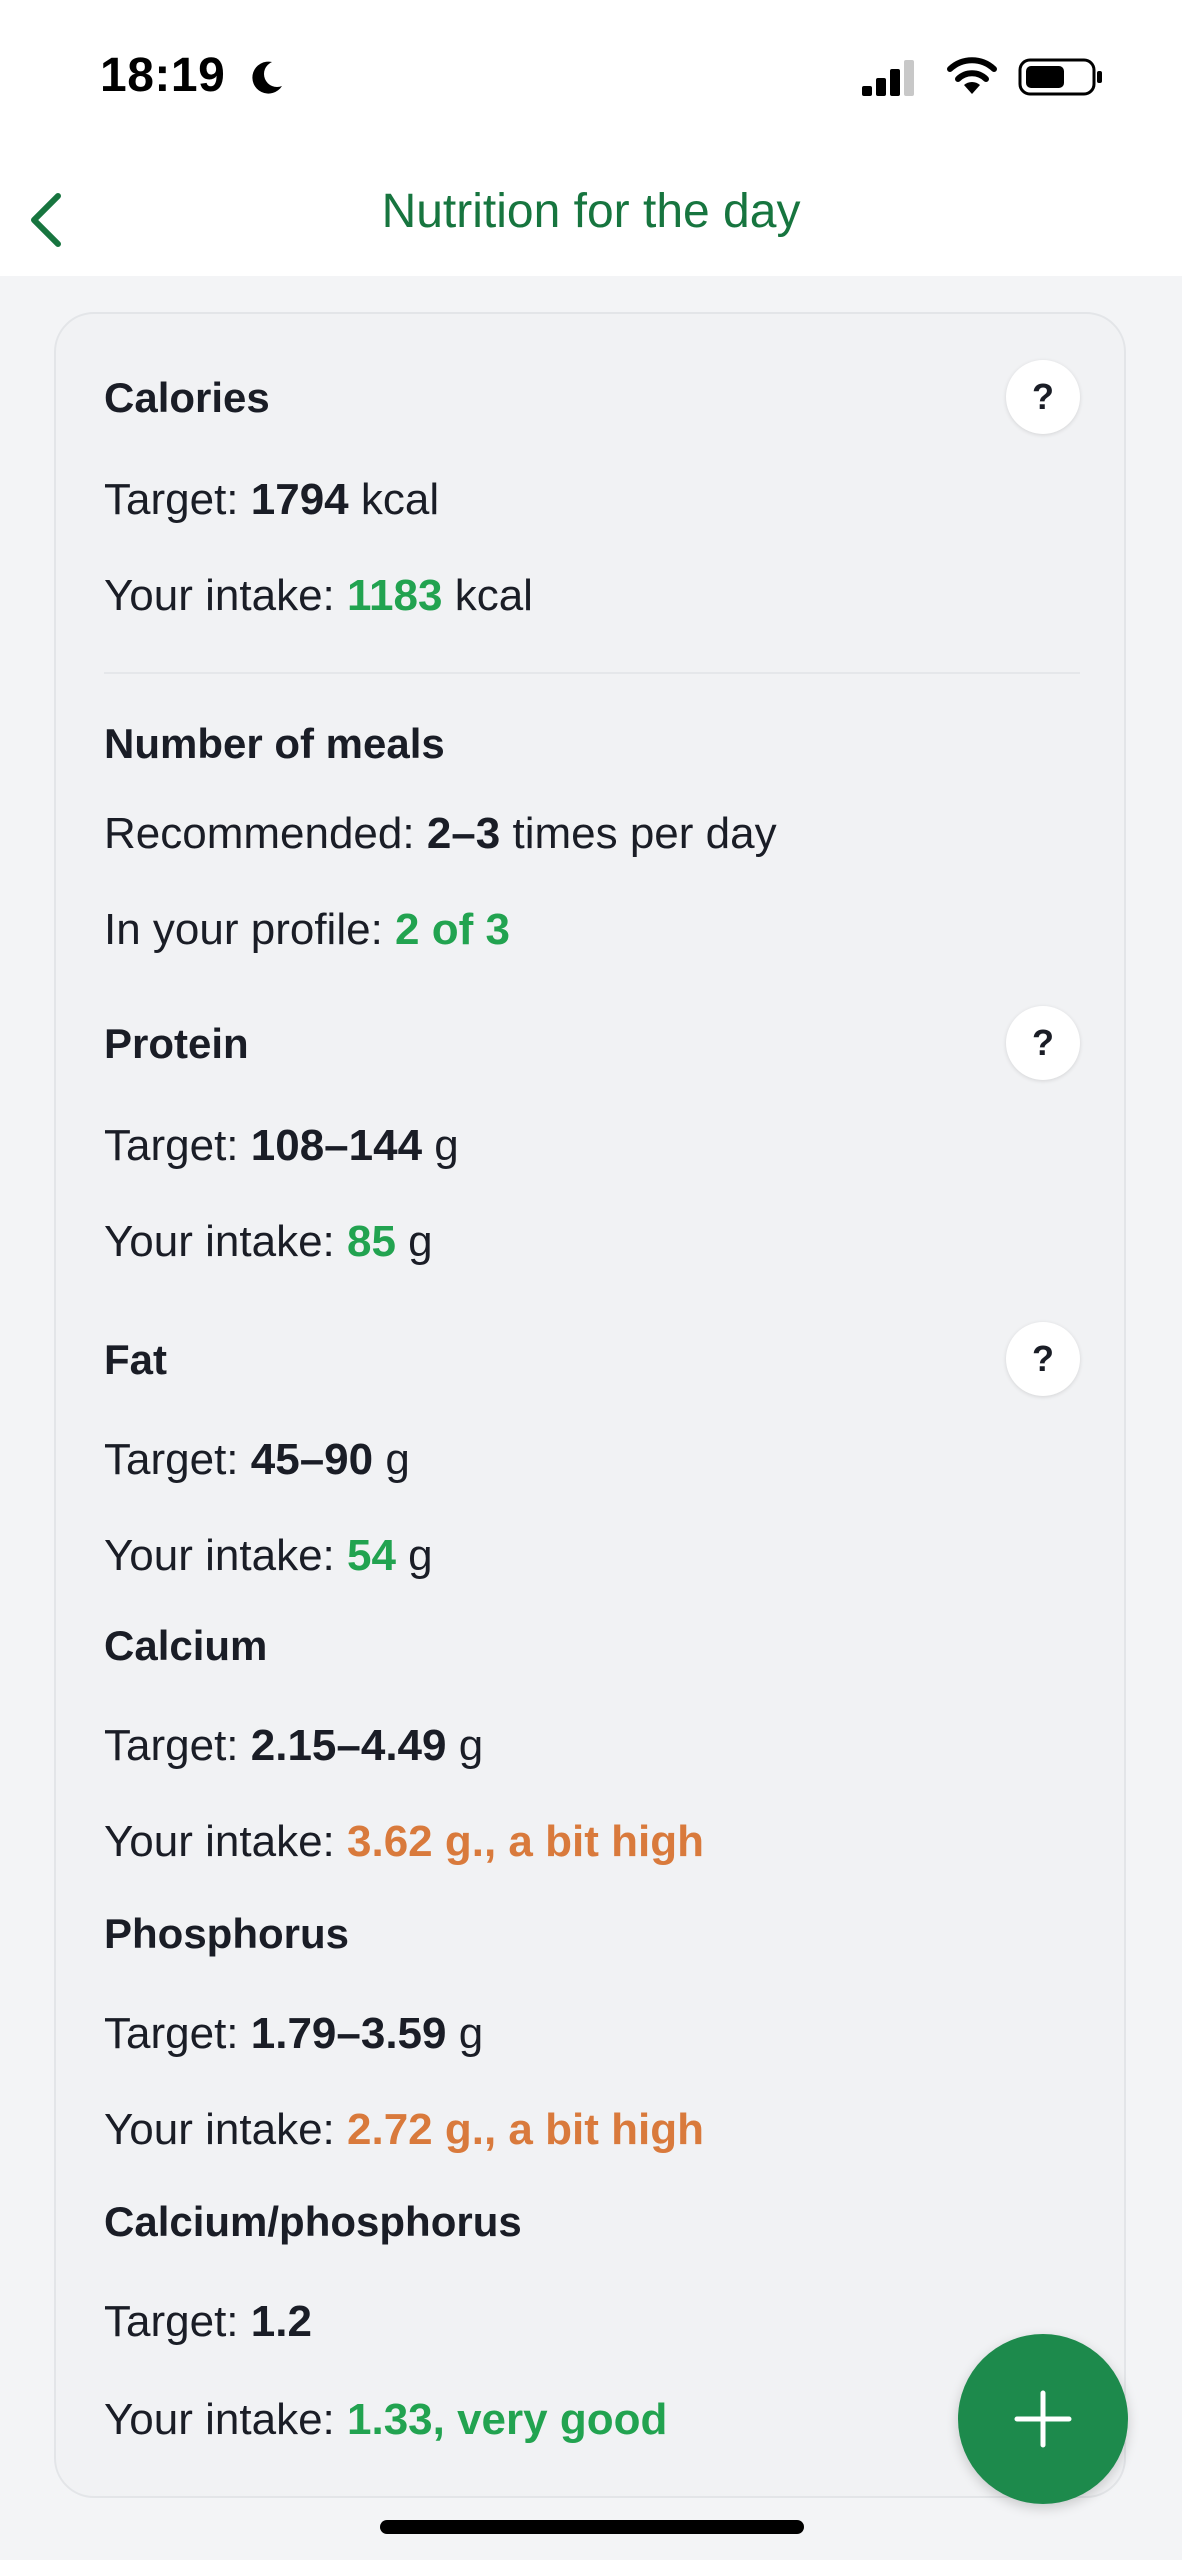 Image resolution: width=1182 pixels, height=2560 pixels. I want to click on protein-title: Protein, so click(176, 1043).